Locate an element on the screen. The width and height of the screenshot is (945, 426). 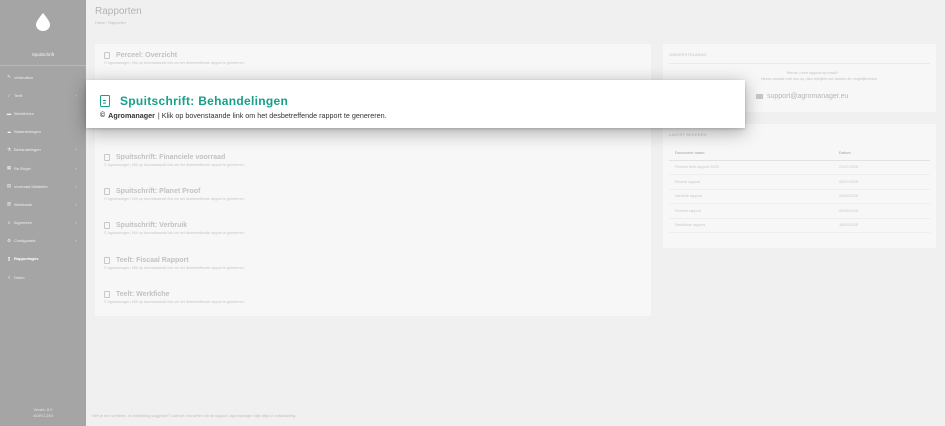
sidebar-item-label: Voorraad Middelen is located at coordinates (31, 186).